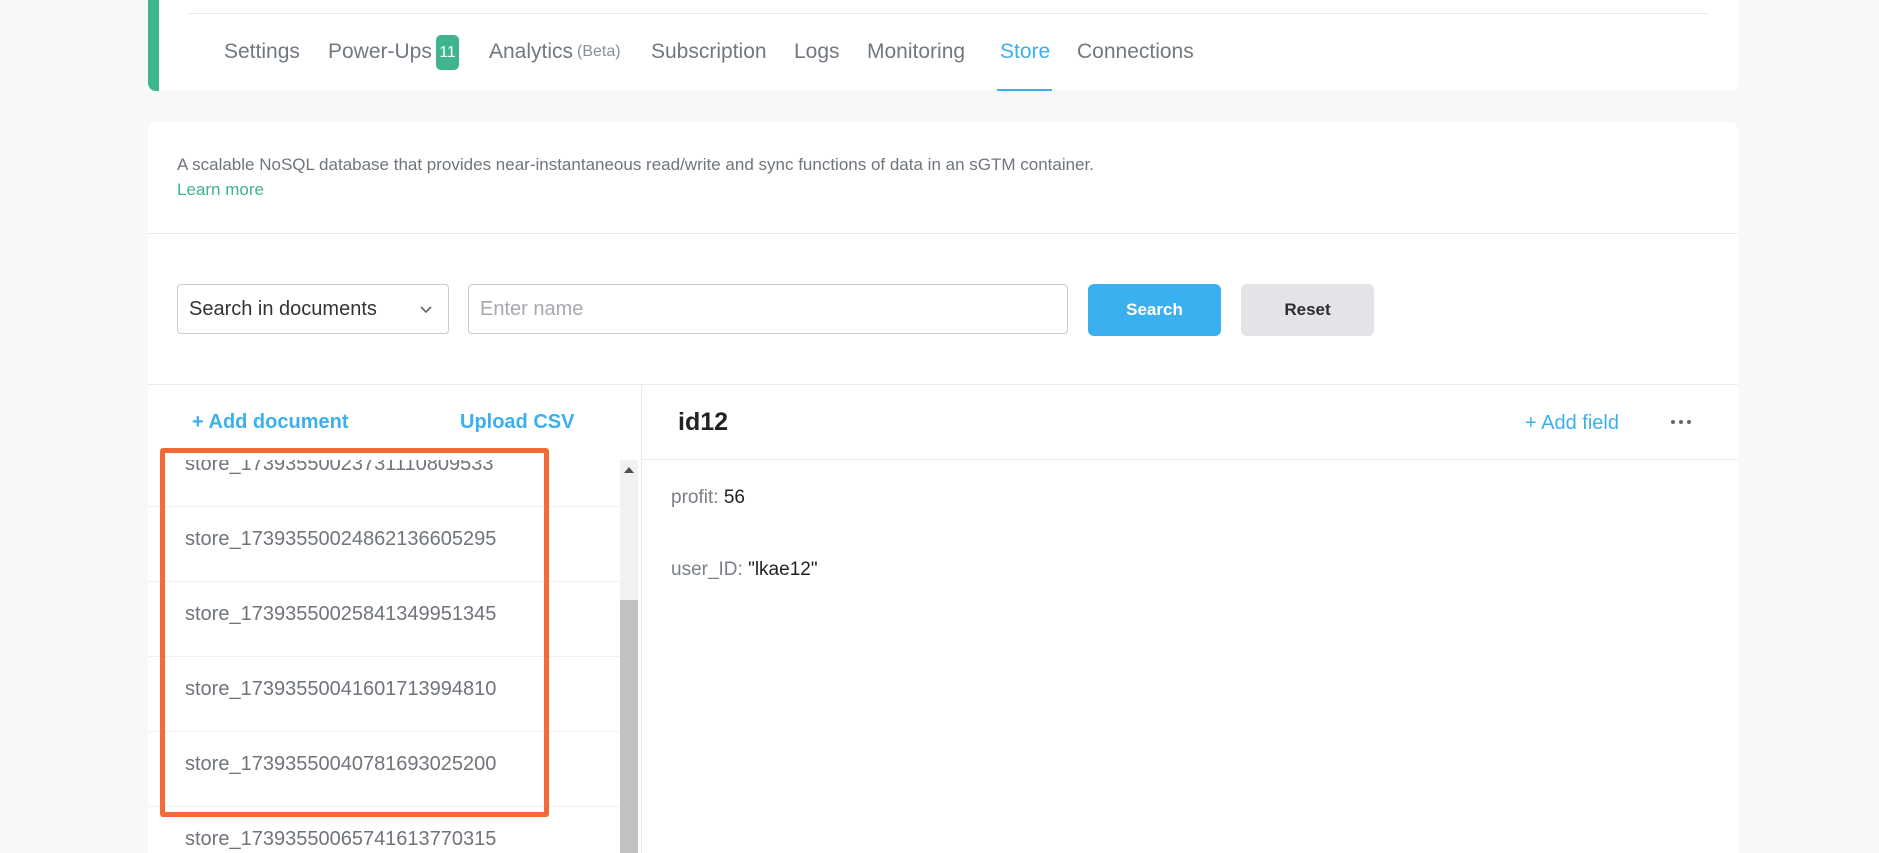  What do you see at coordinates (447, 52) in the screenshot?
I see `power-ups-count-badge: 11` at bounding box center [447, 52].